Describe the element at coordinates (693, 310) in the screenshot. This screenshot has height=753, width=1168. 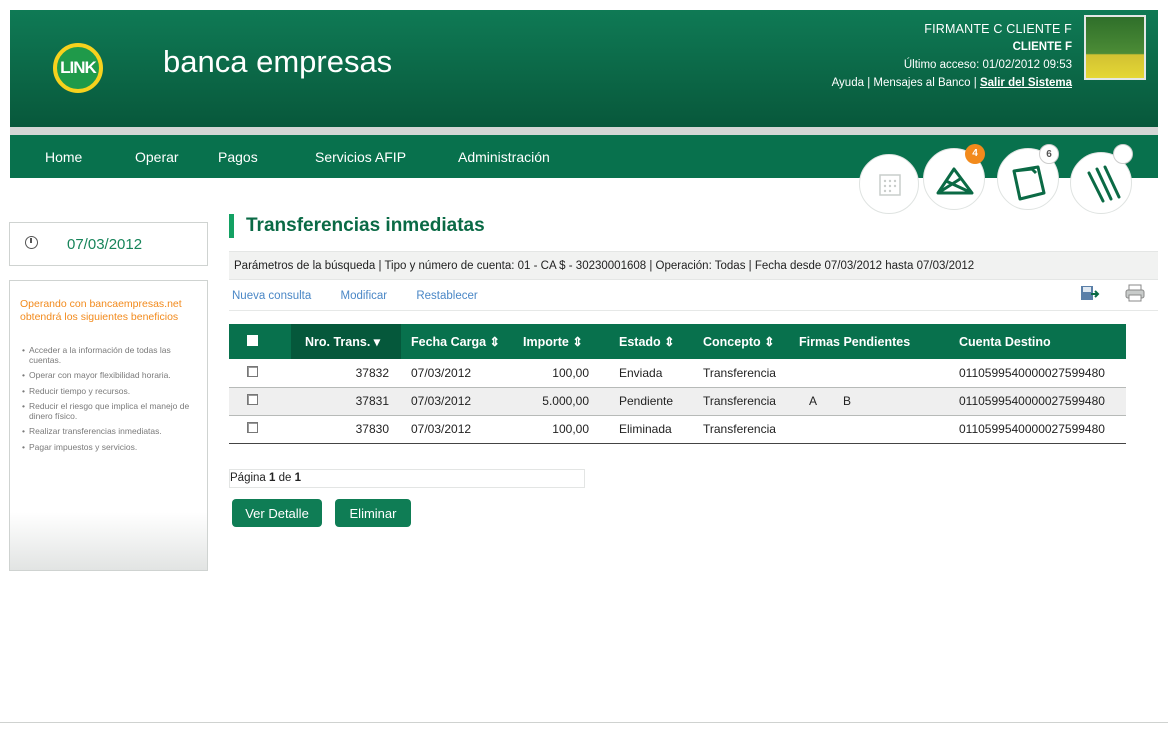
I see `divider` at that location.